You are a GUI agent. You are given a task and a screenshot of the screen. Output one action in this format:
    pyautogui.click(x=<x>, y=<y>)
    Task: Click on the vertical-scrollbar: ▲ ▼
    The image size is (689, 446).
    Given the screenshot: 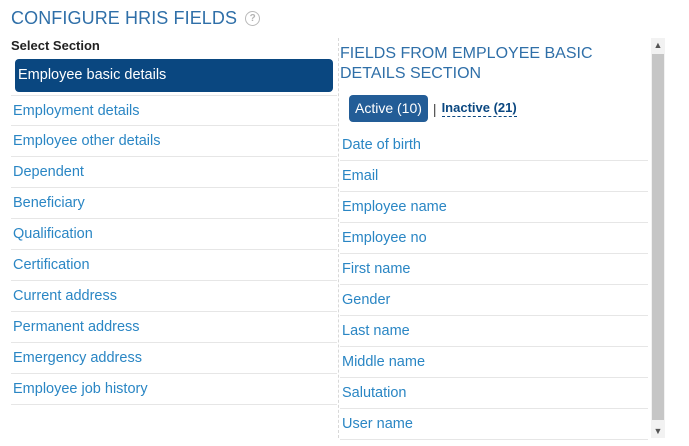 What is the action you would take?
    pyautogui.click(x=658, y=238)
    